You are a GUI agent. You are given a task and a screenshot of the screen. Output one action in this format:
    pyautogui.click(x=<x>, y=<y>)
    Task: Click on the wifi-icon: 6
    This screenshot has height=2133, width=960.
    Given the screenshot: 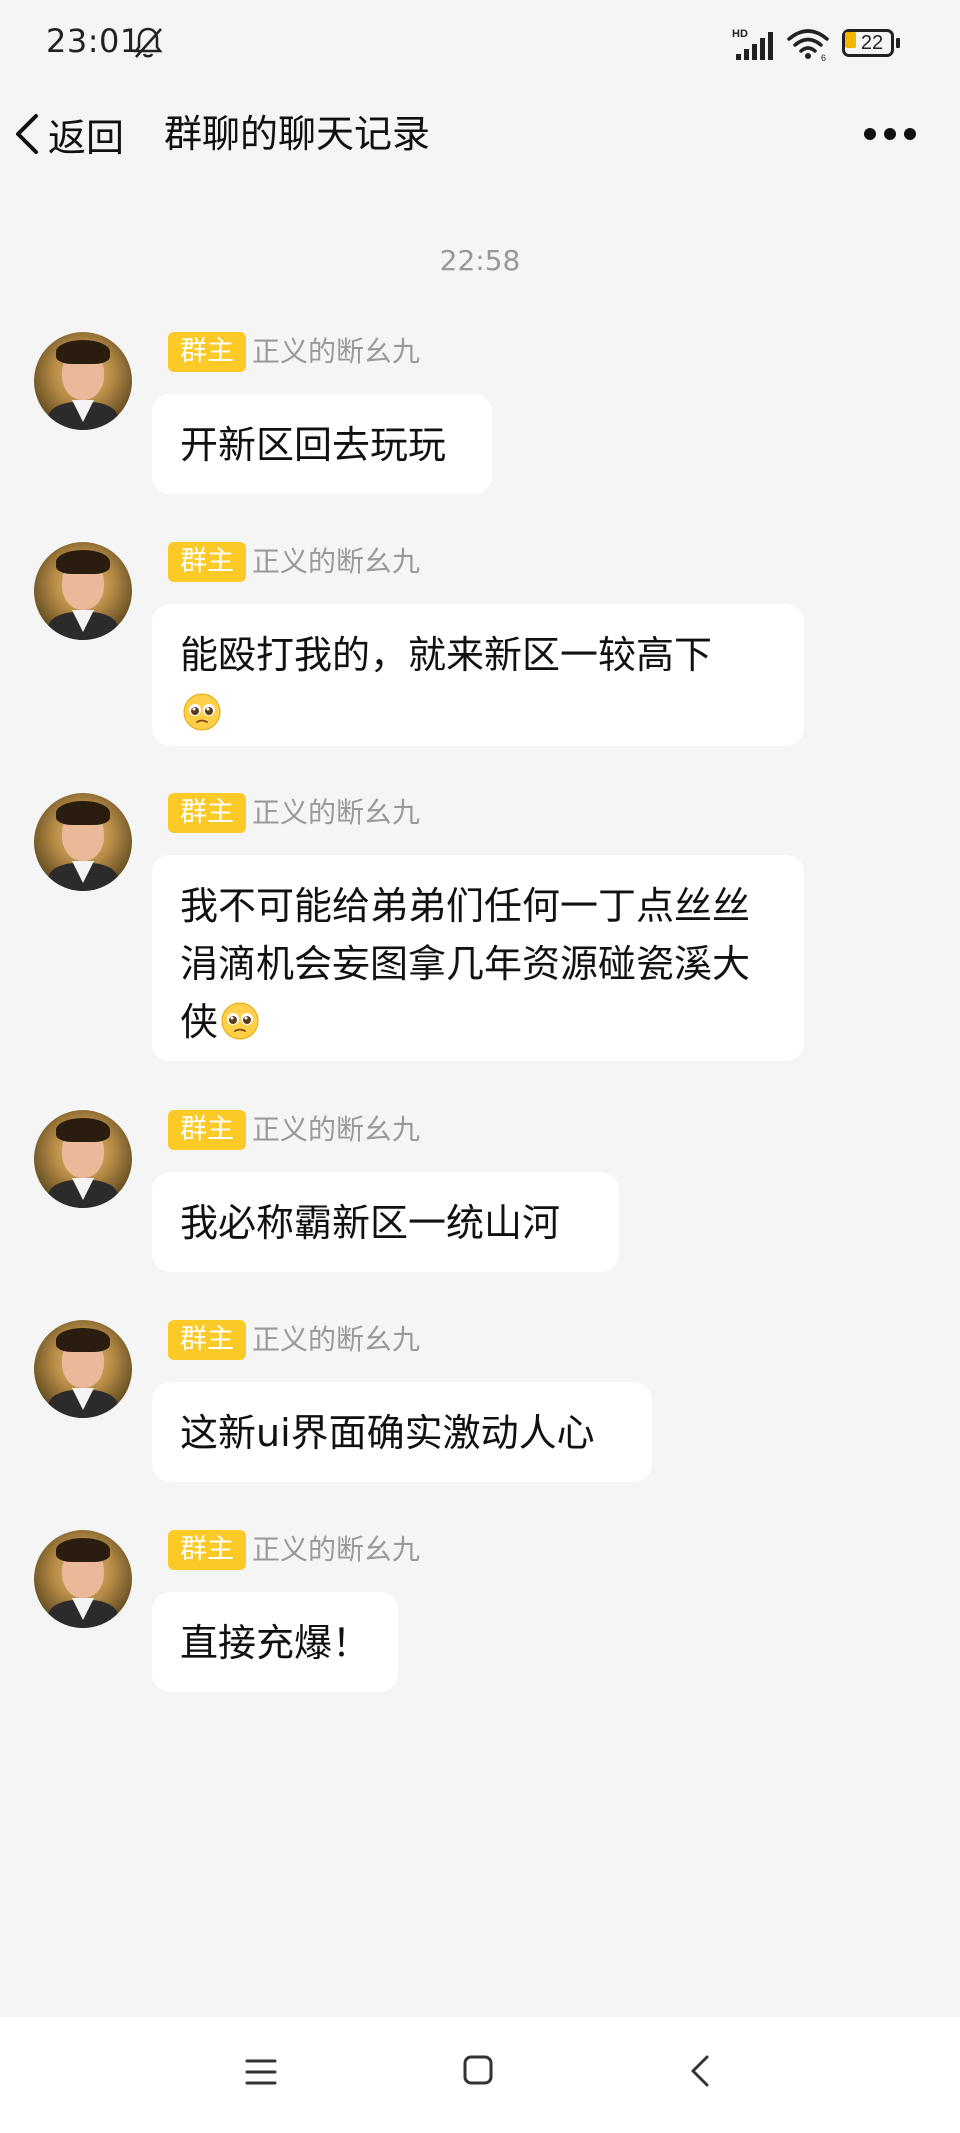 What is the action you would take?
    pyautogui.click(x=808, y=45)
    